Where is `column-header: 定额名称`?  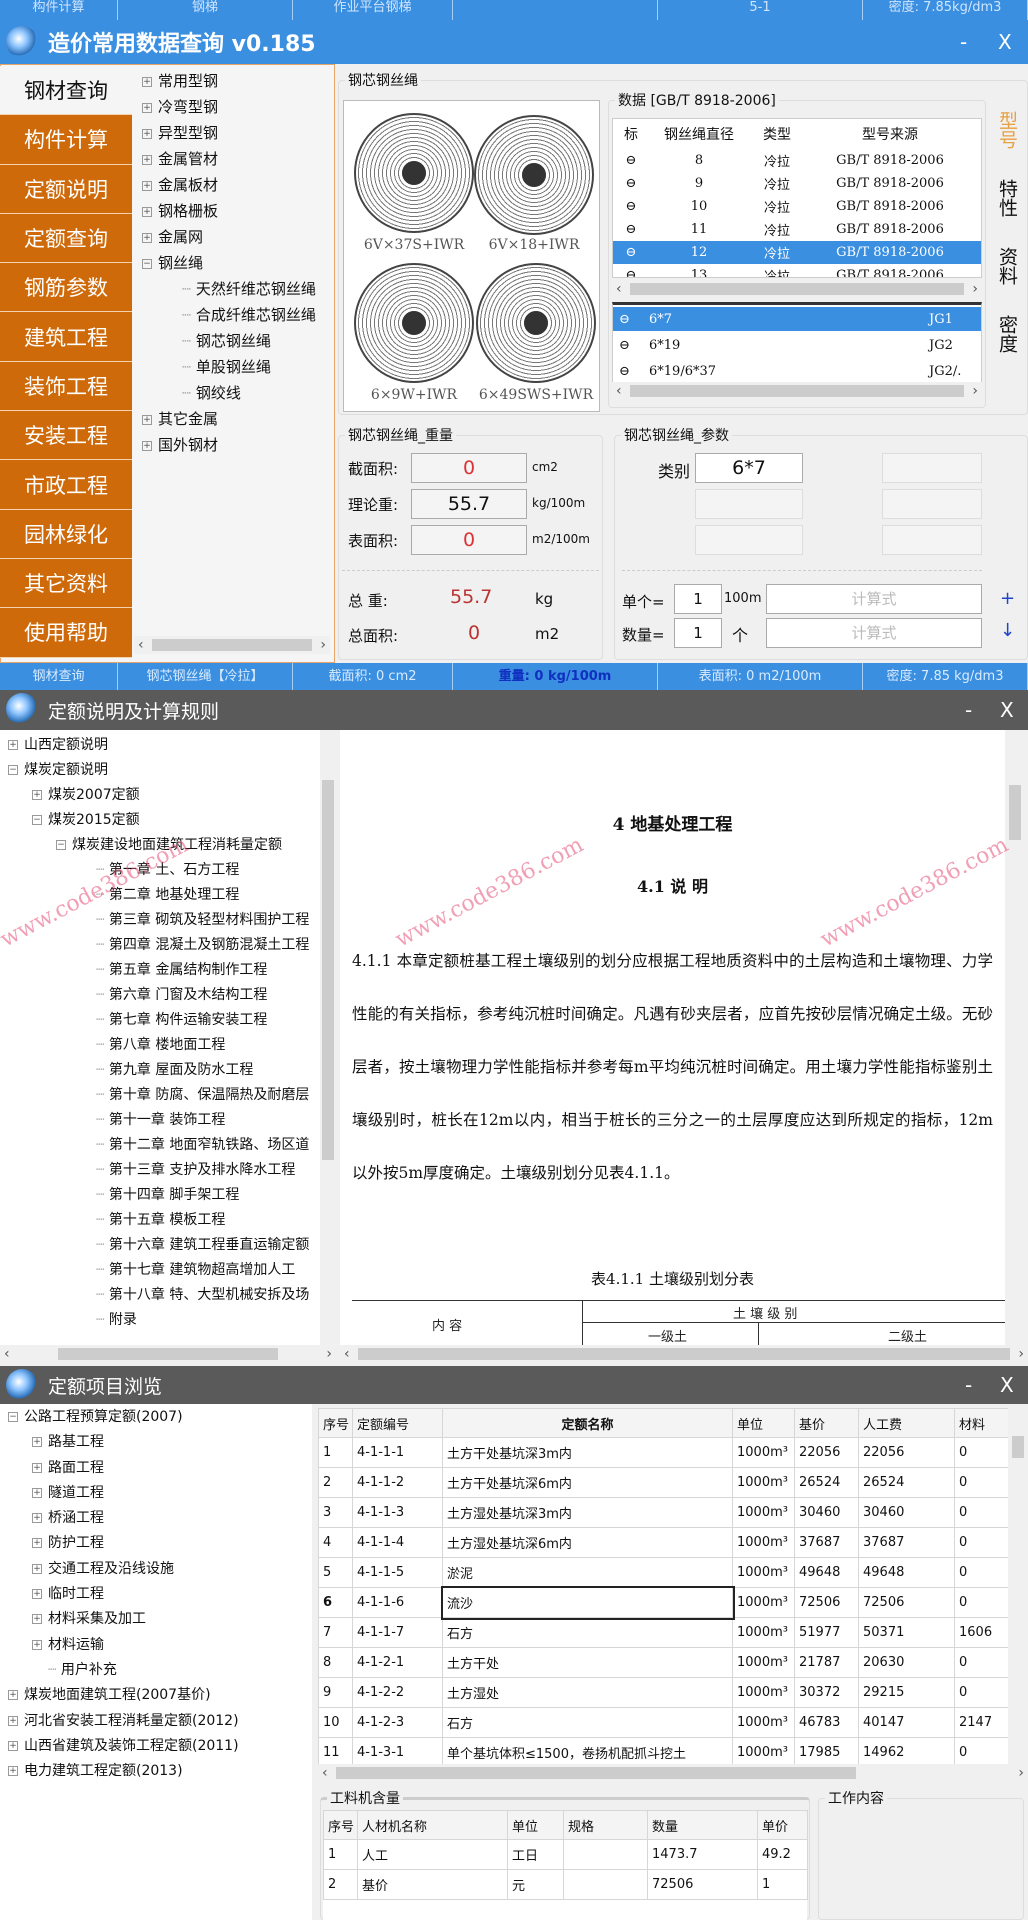
column-header: 定额名称 is located at coordinates (587, 1423).